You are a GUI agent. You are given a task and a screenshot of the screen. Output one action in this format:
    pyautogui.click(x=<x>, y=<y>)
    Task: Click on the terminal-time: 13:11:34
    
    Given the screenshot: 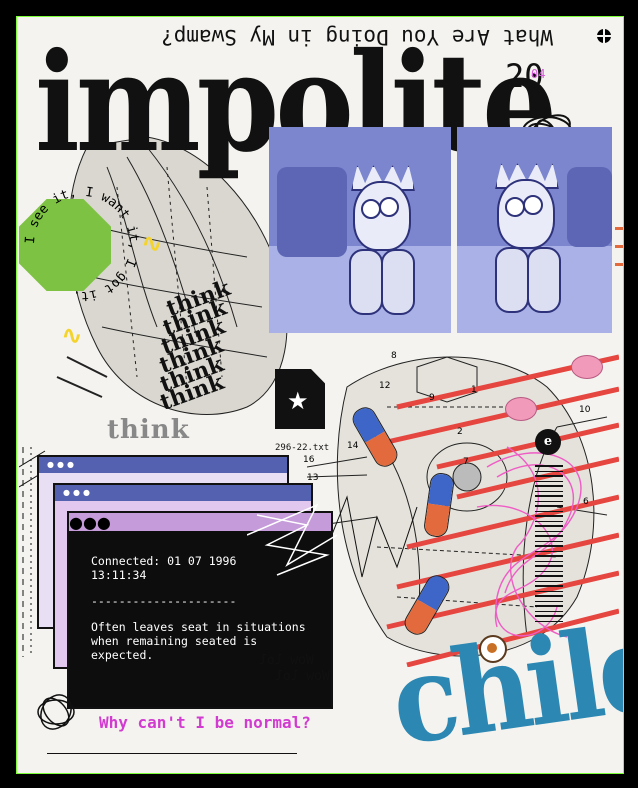 What is the action you would take?
    pyautogui.click(x=119, y=575)
    